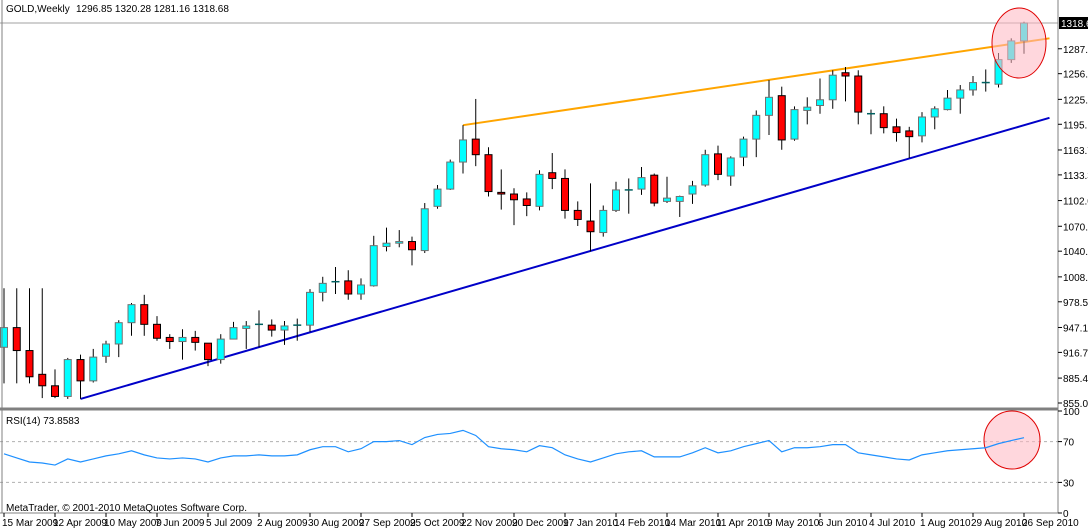 Image resolution: width=1088 pixels, height=528 pixels. Describe the element at coordinates (133, 523) in the screenshot. I see `time-tick-label: 10 May 2009` at that location.